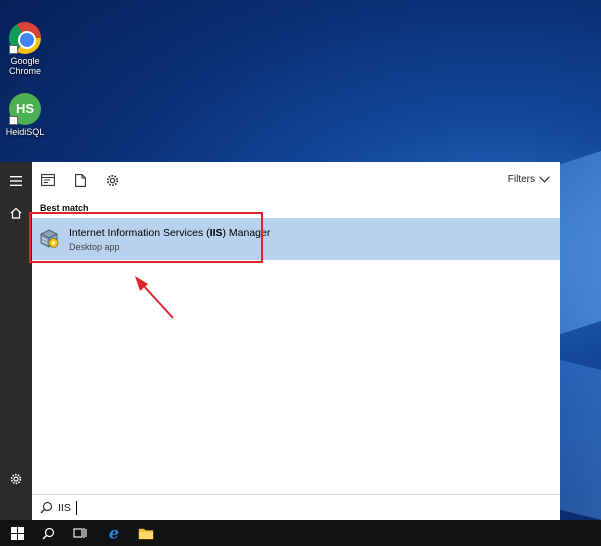 The height and width of the screenshot is (546, 601). I want to click on home-icon, so click(16, 213).